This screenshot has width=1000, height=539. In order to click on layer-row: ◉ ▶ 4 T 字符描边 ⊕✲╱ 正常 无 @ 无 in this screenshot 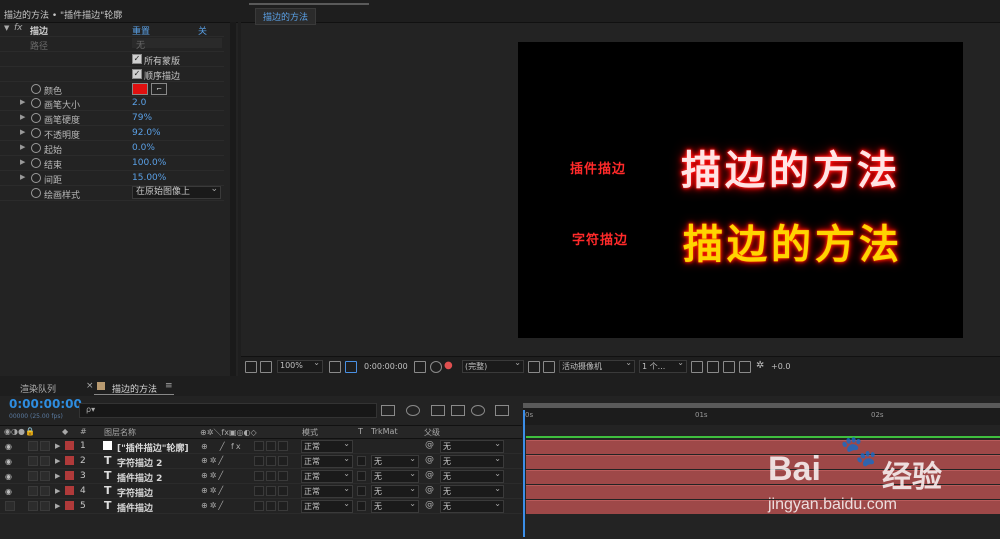, I will do `click(261, 491)`.